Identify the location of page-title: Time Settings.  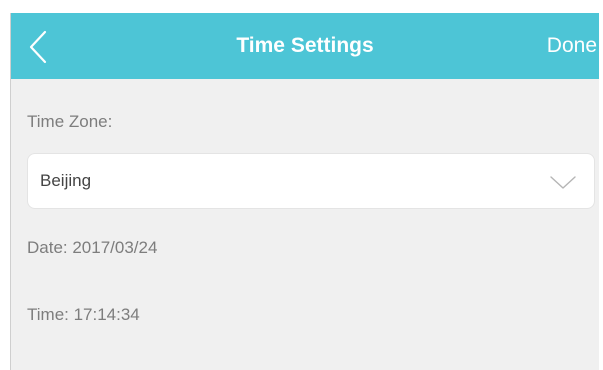
(305, 45).